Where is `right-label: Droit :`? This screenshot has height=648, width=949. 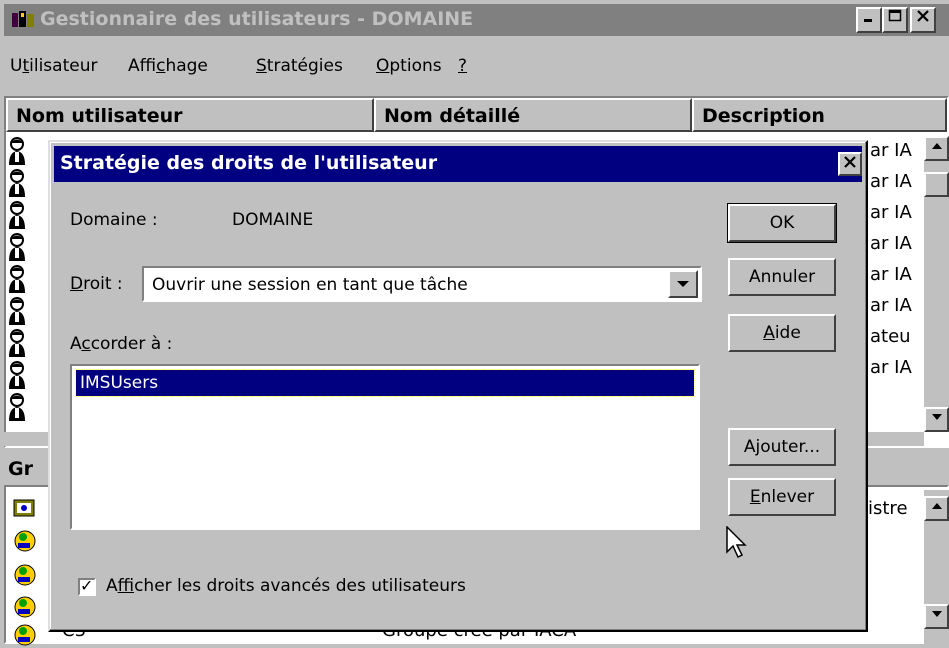
right-label: Droit : is located at coordinates (96, 284).